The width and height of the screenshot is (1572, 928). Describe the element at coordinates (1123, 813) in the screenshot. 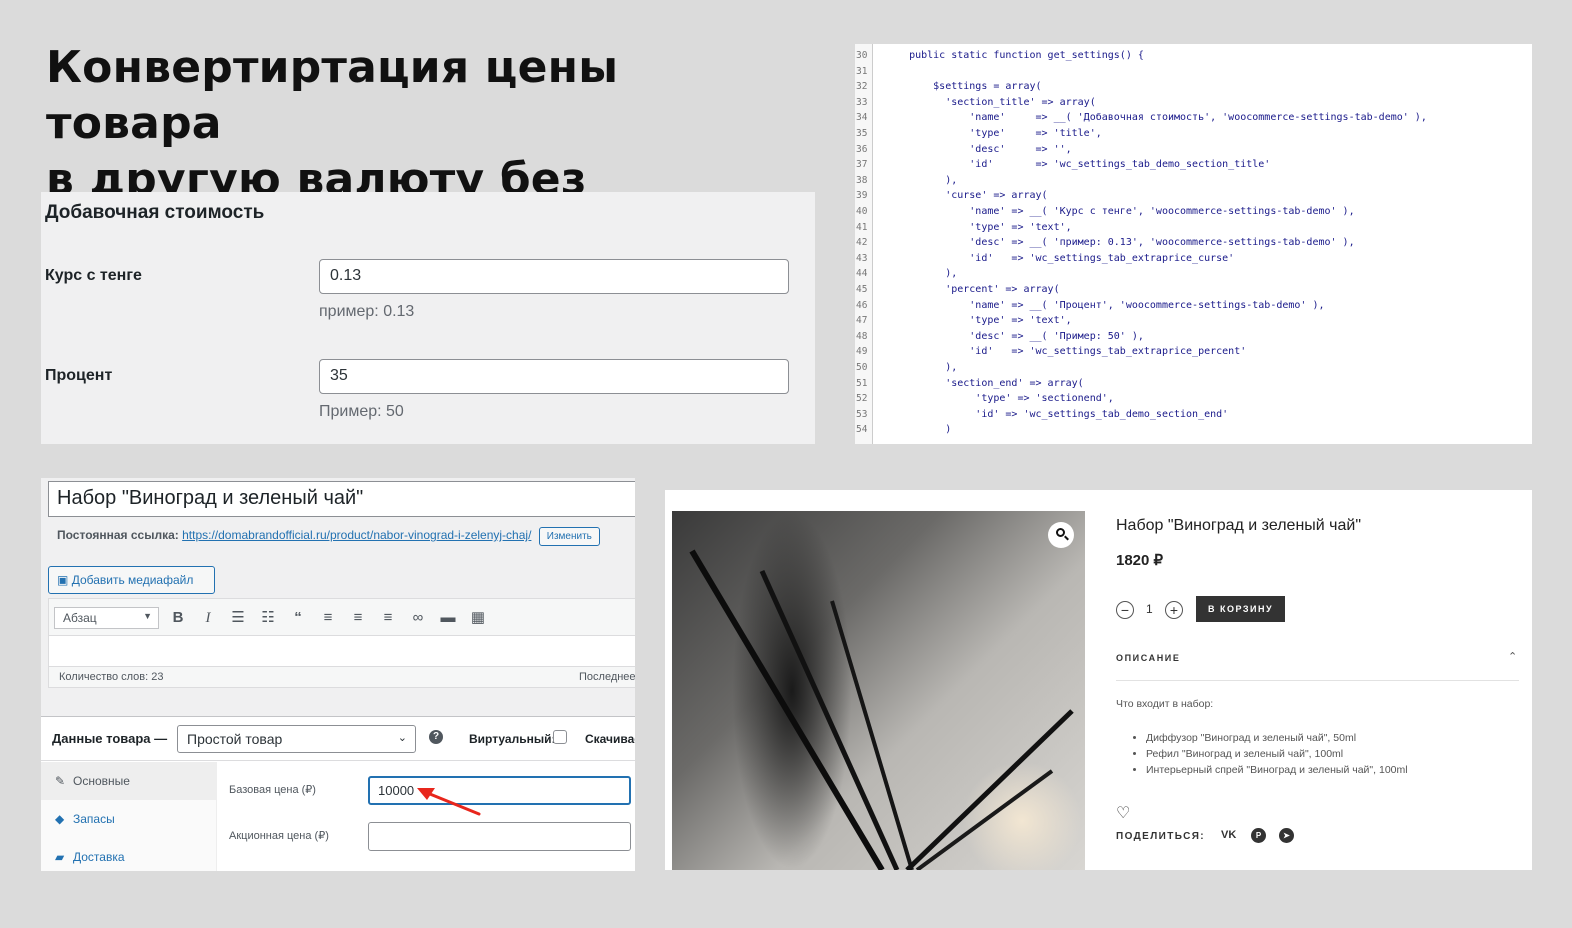

I see `heart-icon: ♡` at that location.